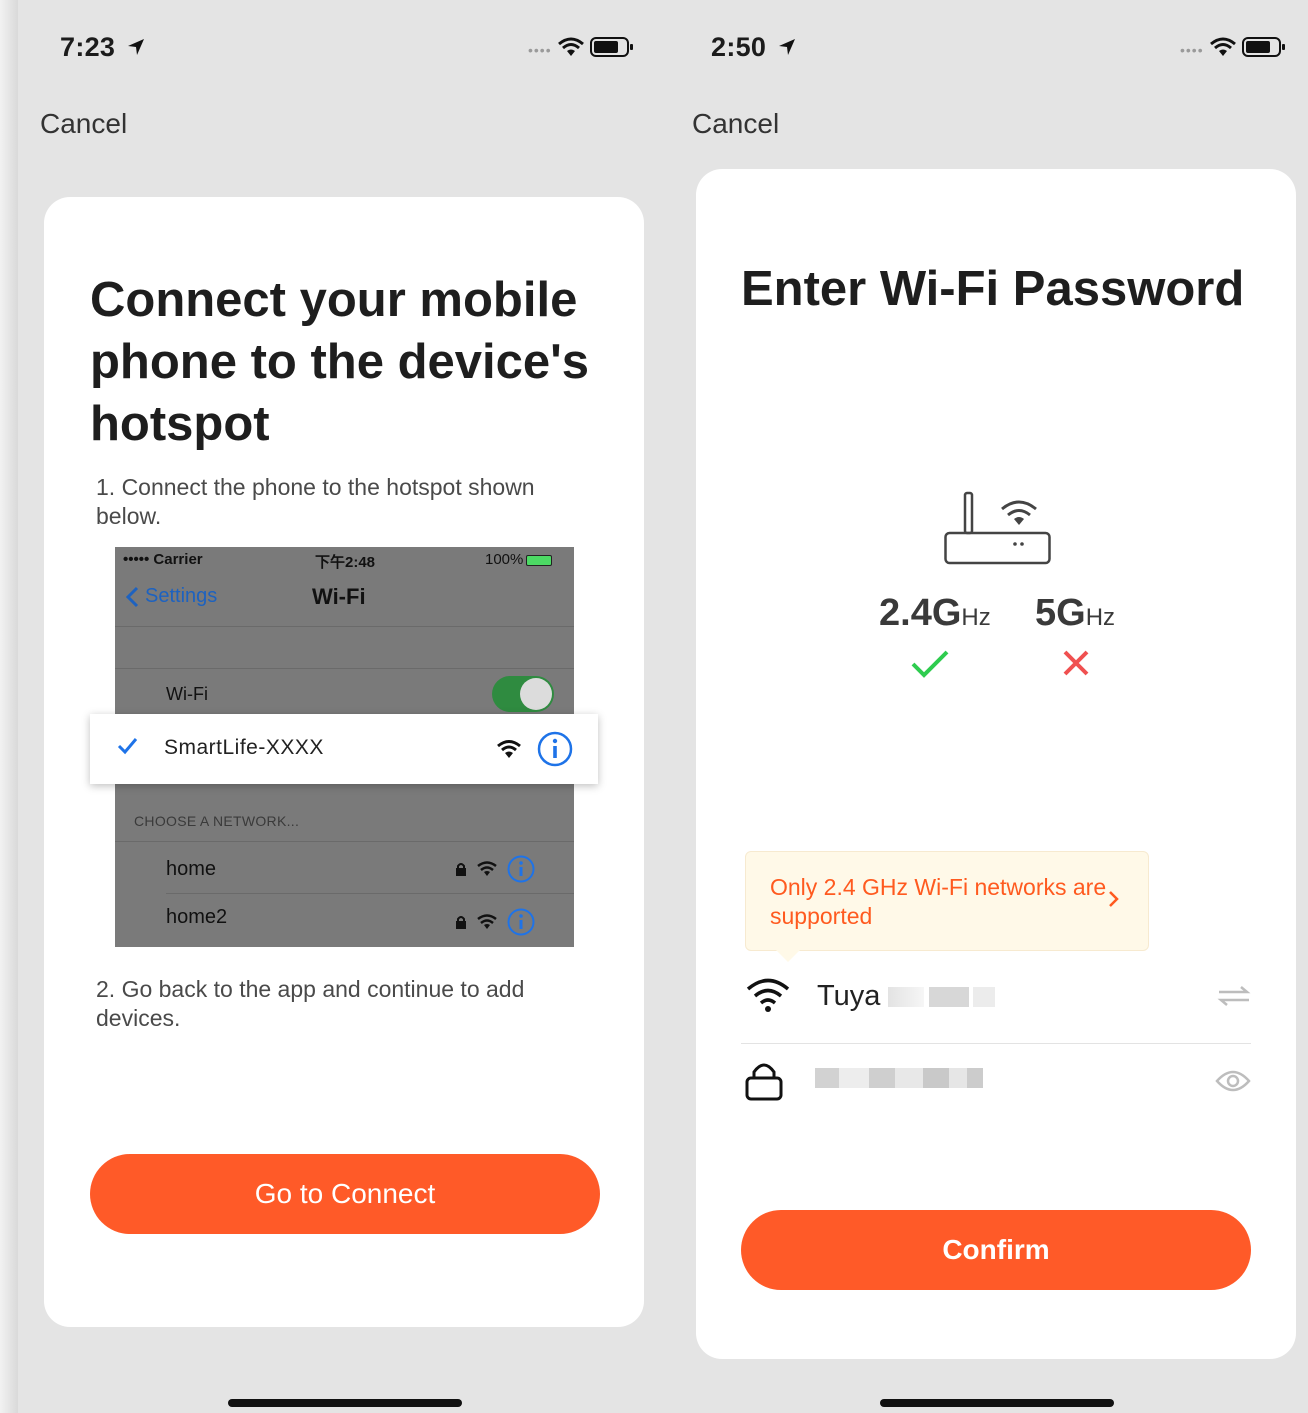  What do you see at coordinates (163, 559) in the screenshot?
I see `example-carrier: ••••• Carrier` at bounding box center [163, 559].